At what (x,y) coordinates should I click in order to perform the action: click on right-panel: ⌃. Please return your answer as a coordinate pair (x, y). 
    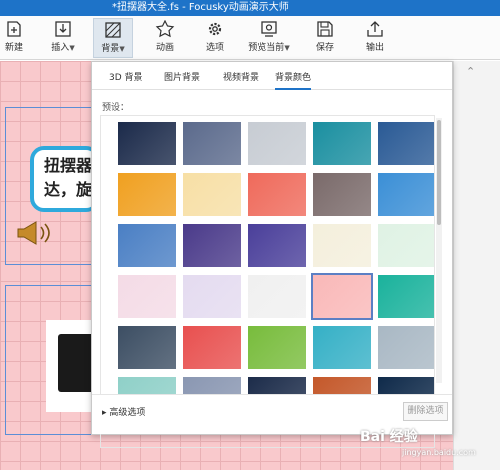
    Looking at the image, I should click on (476, 265).